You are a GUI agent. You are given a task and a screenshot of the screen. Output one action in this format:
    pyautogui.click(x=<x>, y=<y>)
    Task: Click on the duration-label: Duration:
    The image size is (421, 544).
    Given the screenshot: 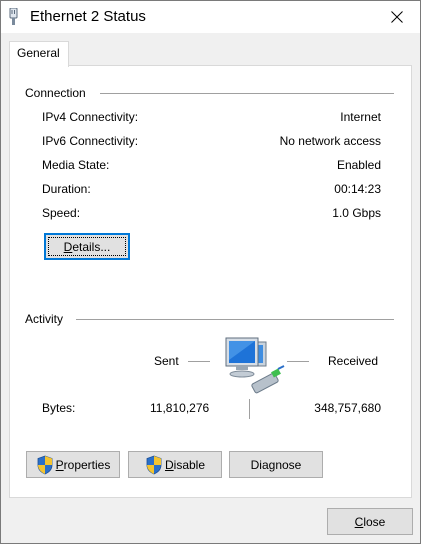 What is the action you would take?
    pyautogui.click(x=66, y=189)
    